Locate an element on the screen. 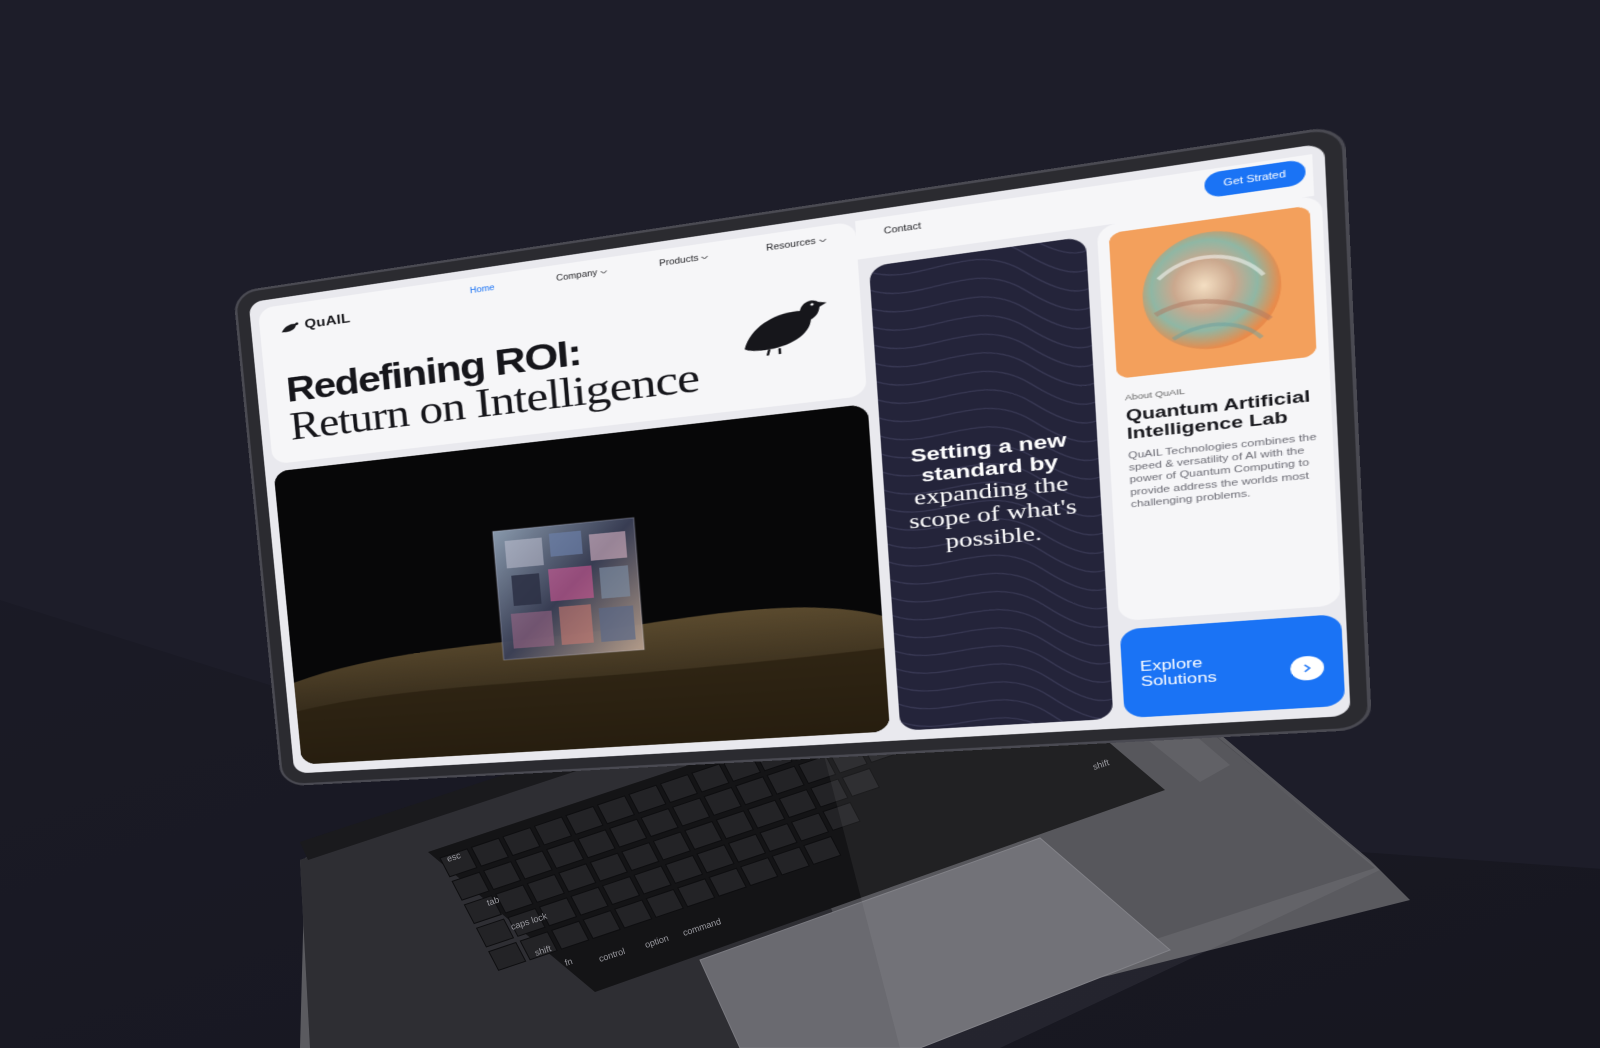 The width and height of the screenshot is (1600, 1048). explore-solutions-card: Explore Solutions is located at coordinates (1232, 666).